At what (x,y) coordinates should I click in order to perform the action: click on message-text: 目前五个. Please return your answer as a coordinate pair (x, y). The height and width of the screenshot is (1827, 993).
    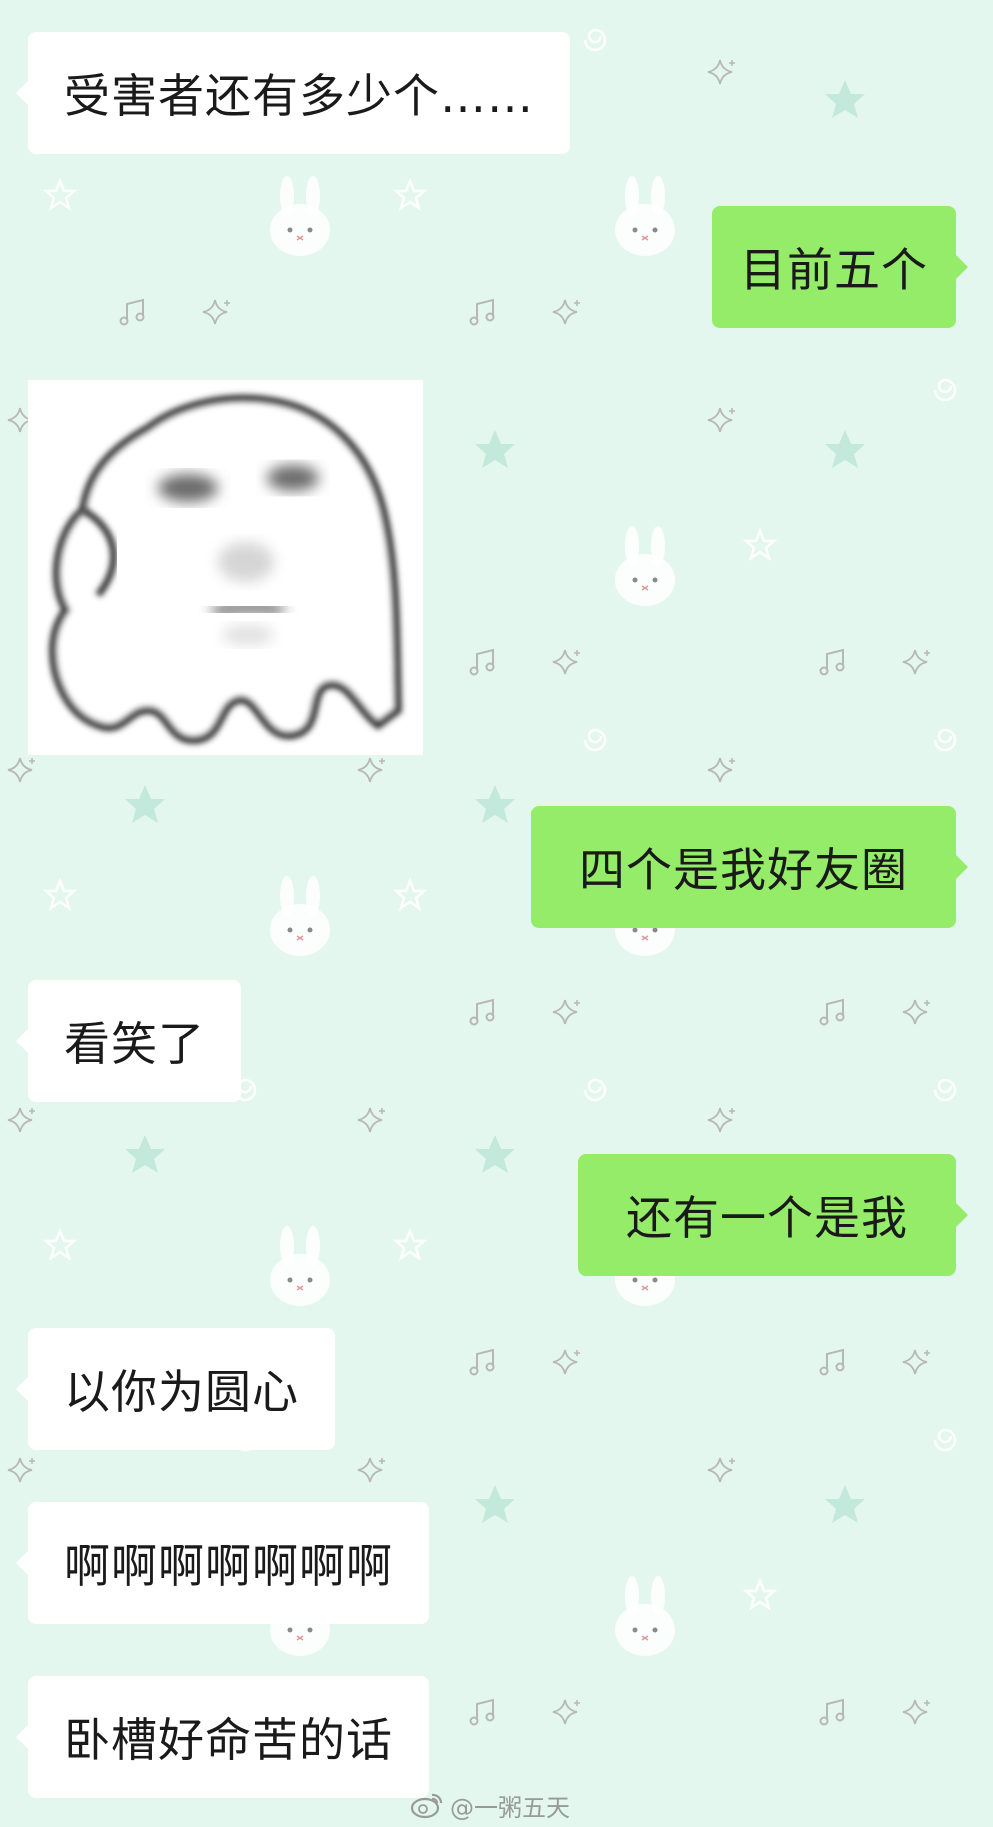
    Looking at the image, I should click on (834, 270).